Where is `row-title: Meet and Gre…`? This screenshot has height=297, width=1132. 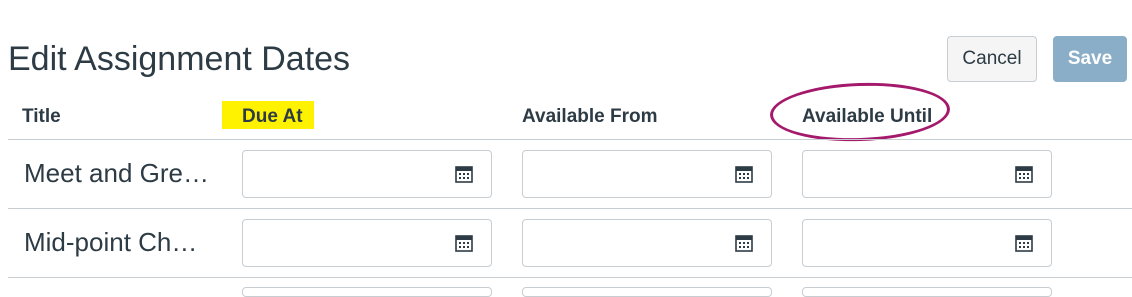
row-title: Meet and Gre… is located at coordinates (116, 173).